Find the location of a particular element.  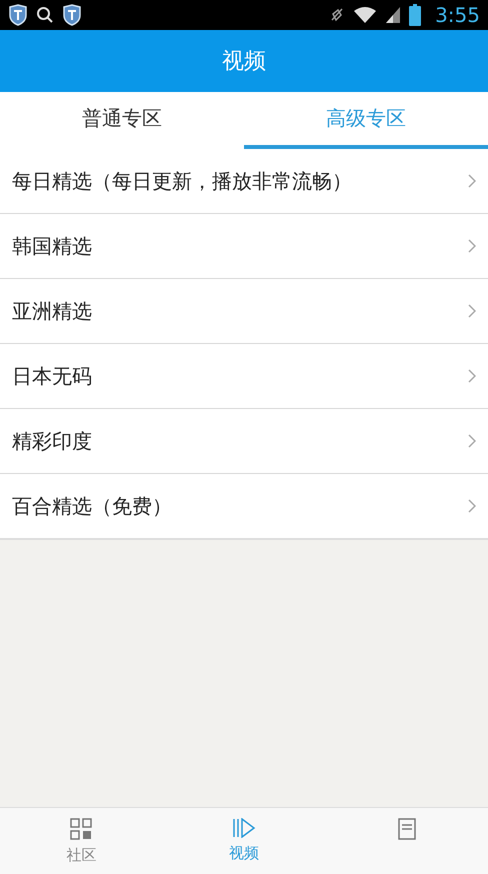

item-label: 每日精选（每日更新，播放非常流畅） is located at coordinates (182, 181).